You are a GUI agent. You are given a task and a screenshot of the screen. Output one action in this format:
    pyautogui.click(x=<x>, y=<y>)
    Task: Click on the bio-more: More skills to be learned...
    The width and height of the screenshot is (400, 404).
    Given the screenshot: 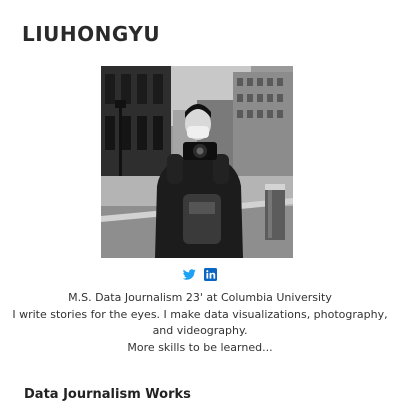 What is the action you would take?
    pyautogui.click(x=200, y=347)
    